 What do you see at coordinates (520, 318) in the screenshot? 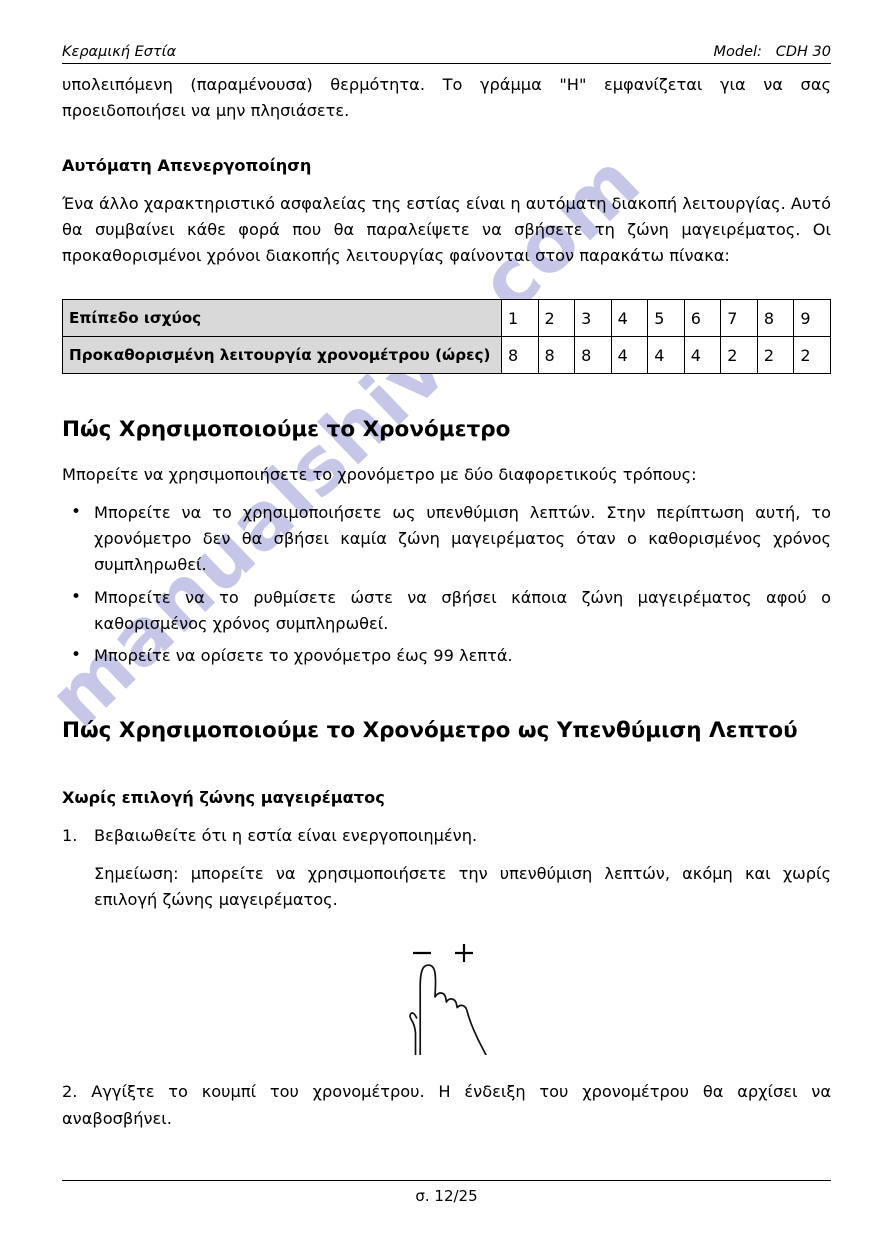
I see `table-cell-level-1: 1` at bounding box center [520, 318].